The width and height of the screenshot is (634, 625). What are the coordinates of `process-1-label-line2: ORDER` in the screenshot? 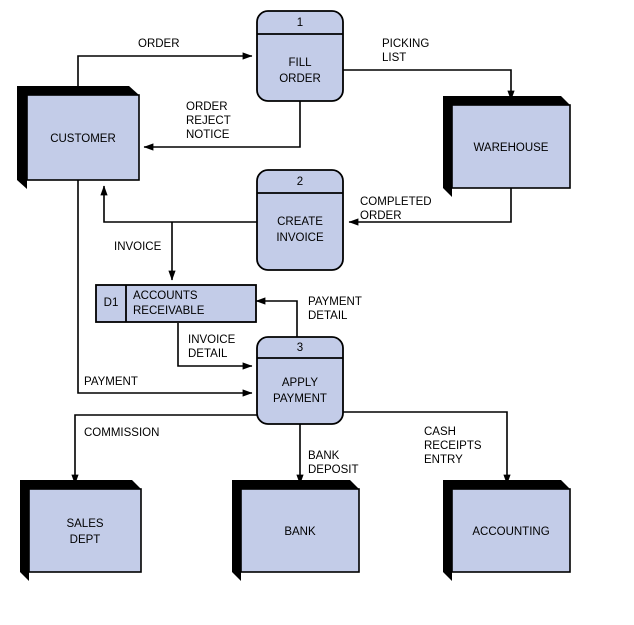 It's located at (300, 79).